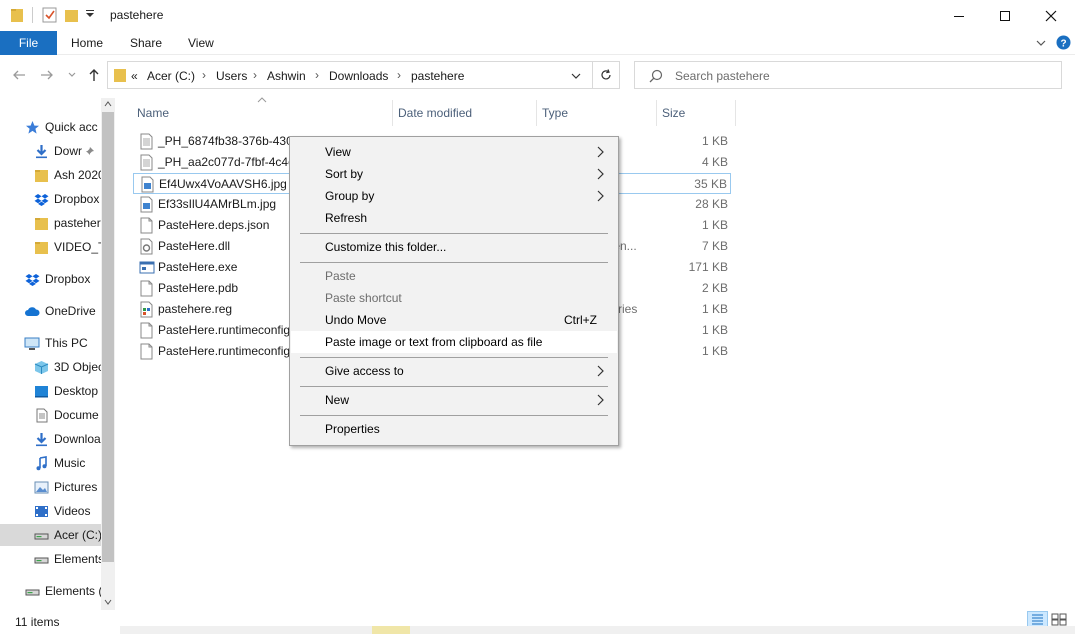  I want to click on nav-item: This PC, so click(50, 343).